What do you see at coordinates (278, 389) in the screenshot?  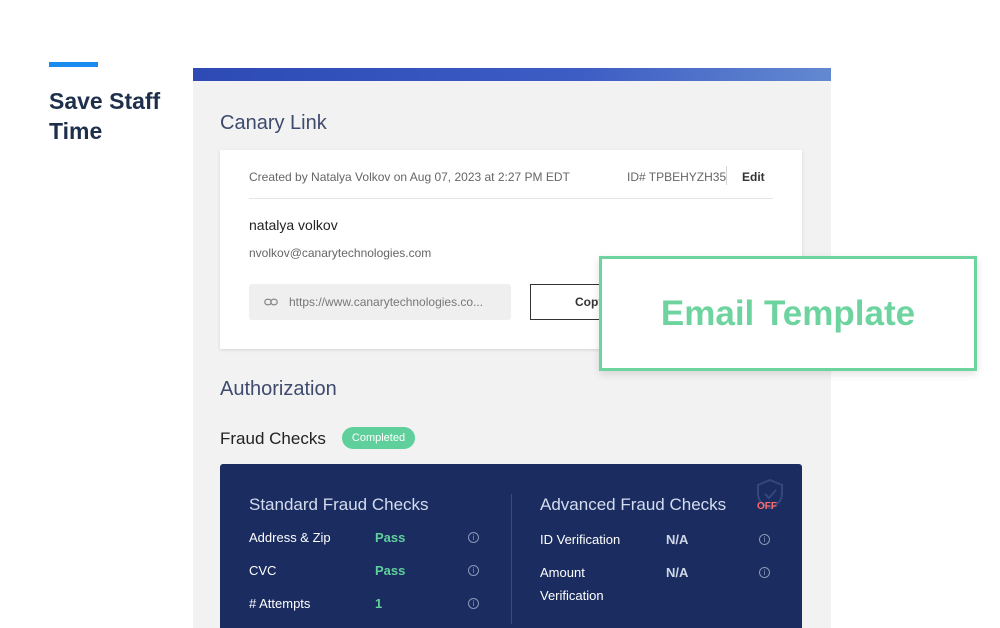 I see `authorization-title: Authorization` at bounding box center [278, 389].